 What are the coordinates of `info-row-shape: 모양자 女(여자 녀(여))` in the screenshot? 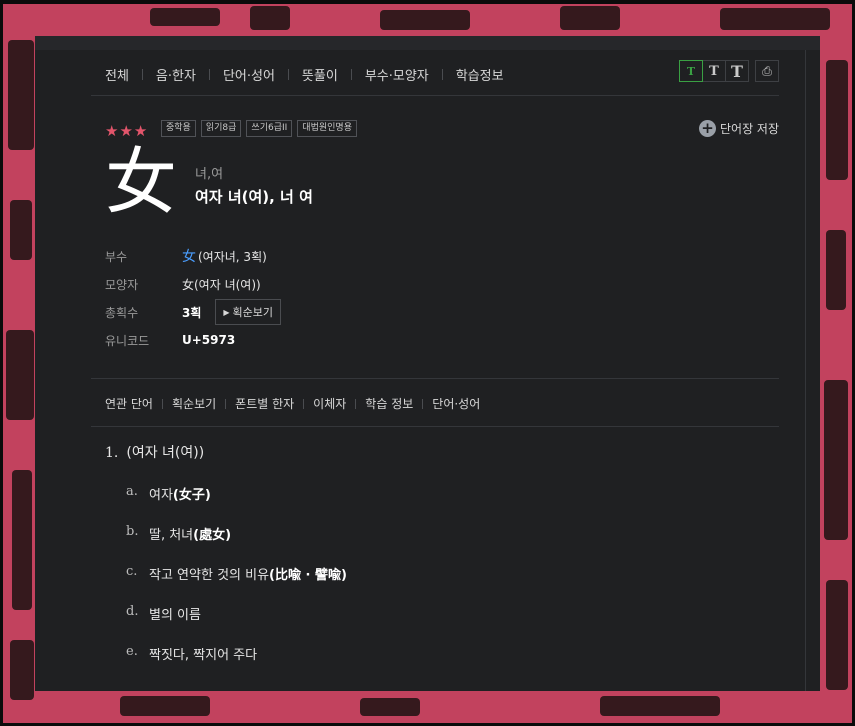 It's located at (193, 284).